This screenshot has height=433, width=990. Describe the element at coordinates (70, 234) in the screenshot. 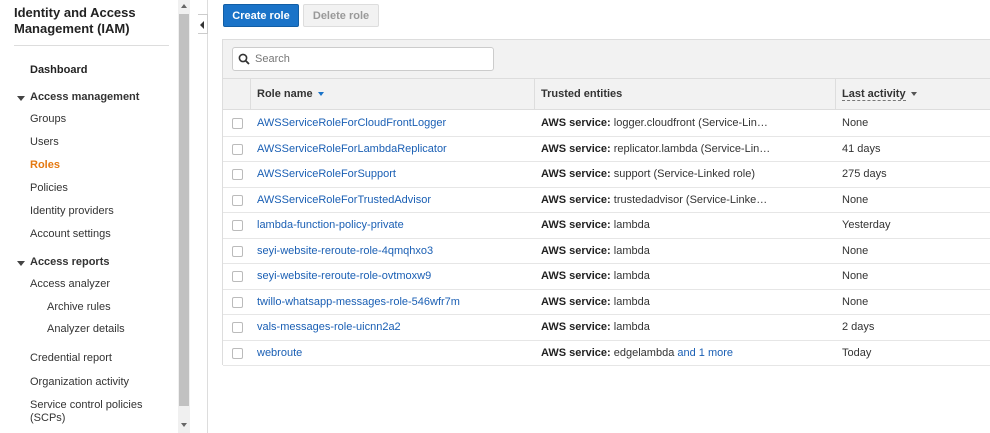

I see `sidebar-item-account-settings: Account settings` at that location.